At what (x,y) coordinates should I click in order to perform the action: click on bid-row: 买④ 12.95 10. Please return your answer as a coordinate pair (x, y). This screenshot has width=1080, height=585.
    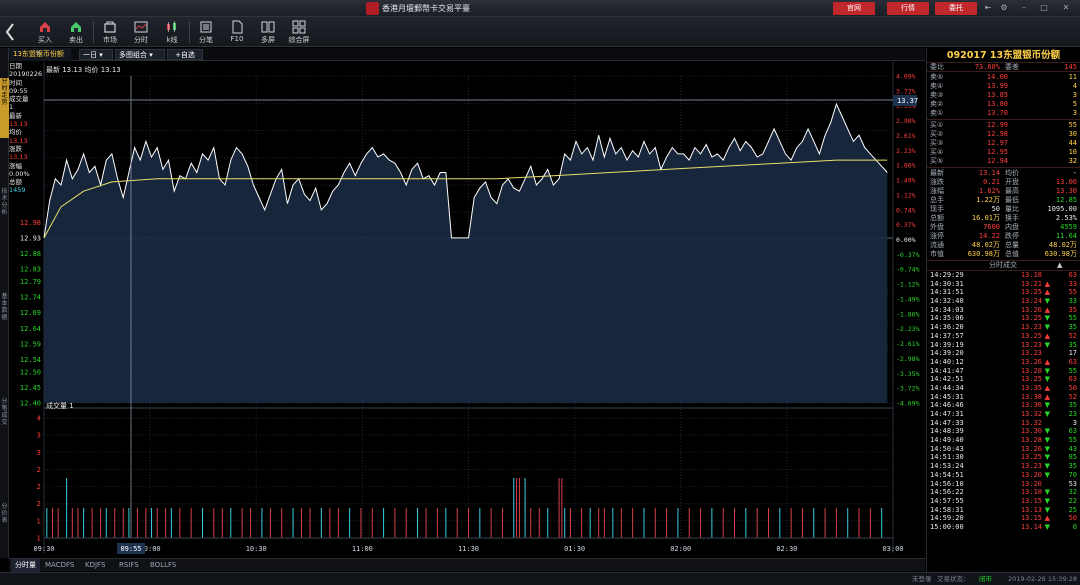
    Looking at the image, I should click on (1003, 152).